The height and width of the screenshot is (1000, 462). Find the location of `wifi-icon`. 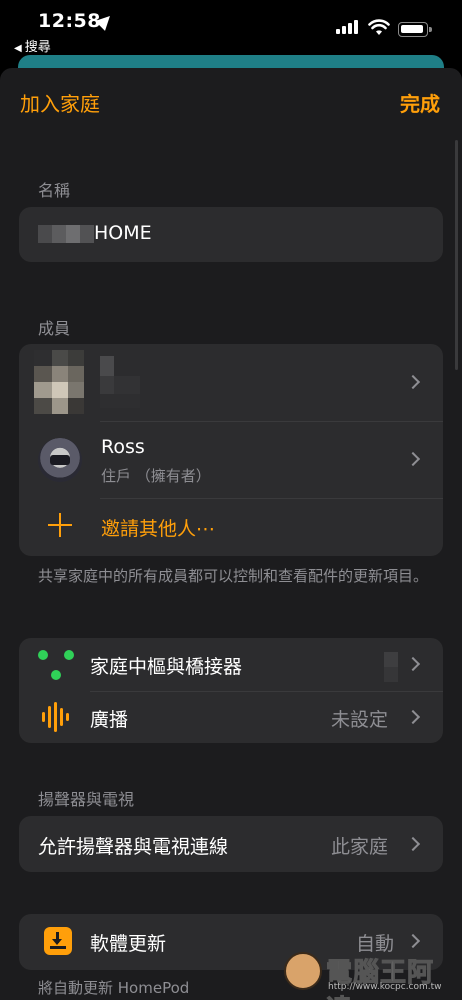

wifi-icon is located at coordinates (379, 27).